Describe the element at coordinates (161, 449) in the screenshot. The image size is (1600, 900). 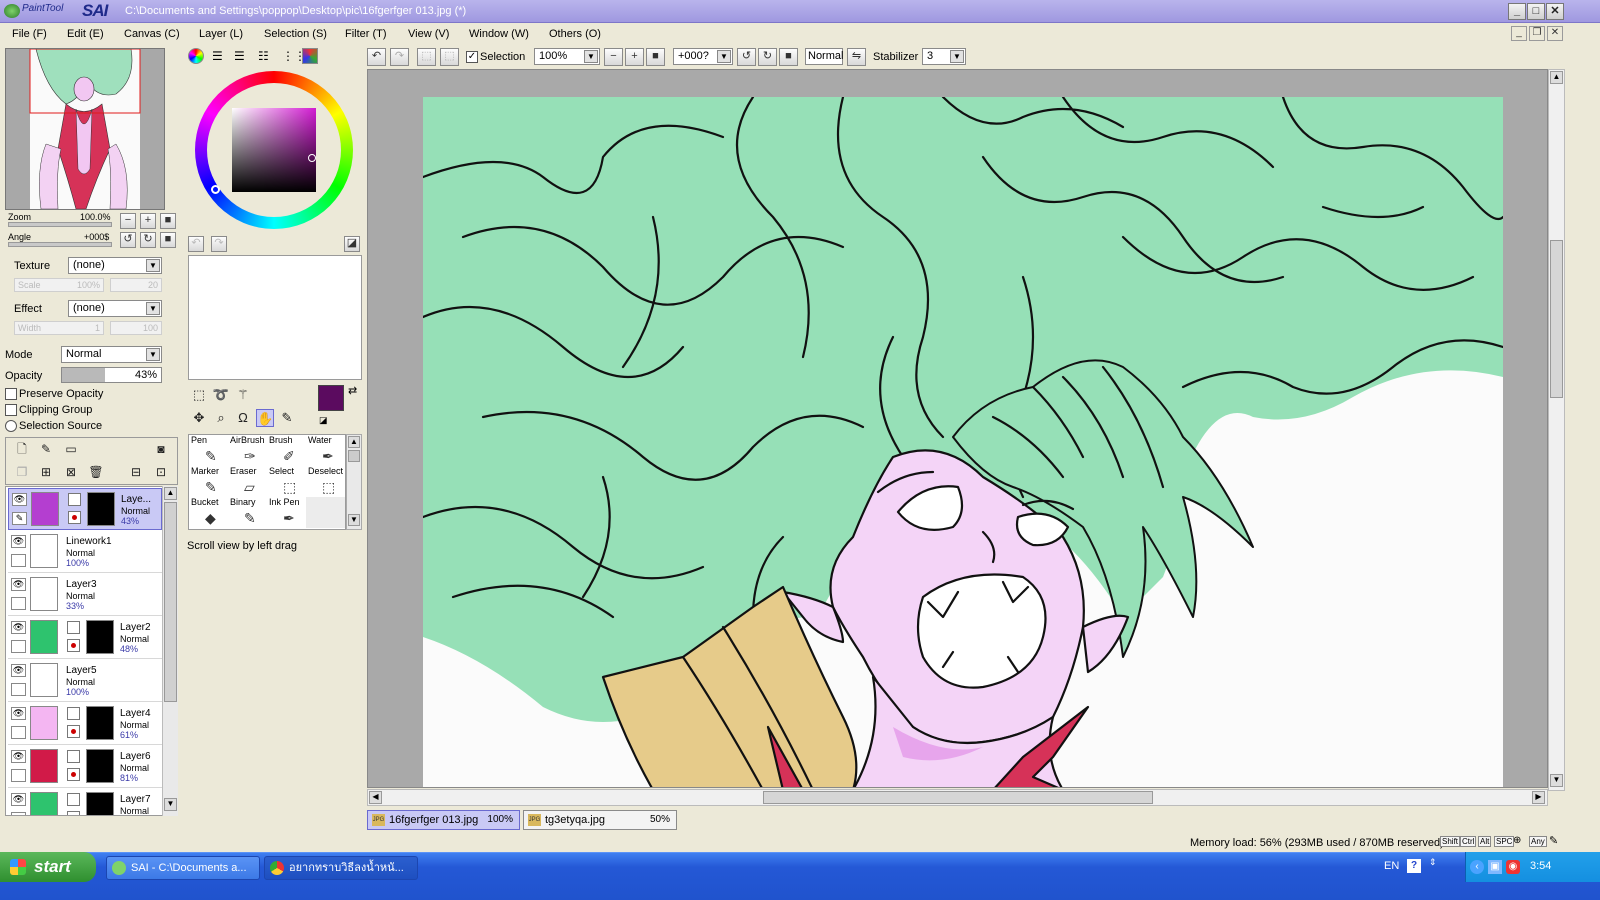
I see `layer-mask-icon: ◙` at that location.